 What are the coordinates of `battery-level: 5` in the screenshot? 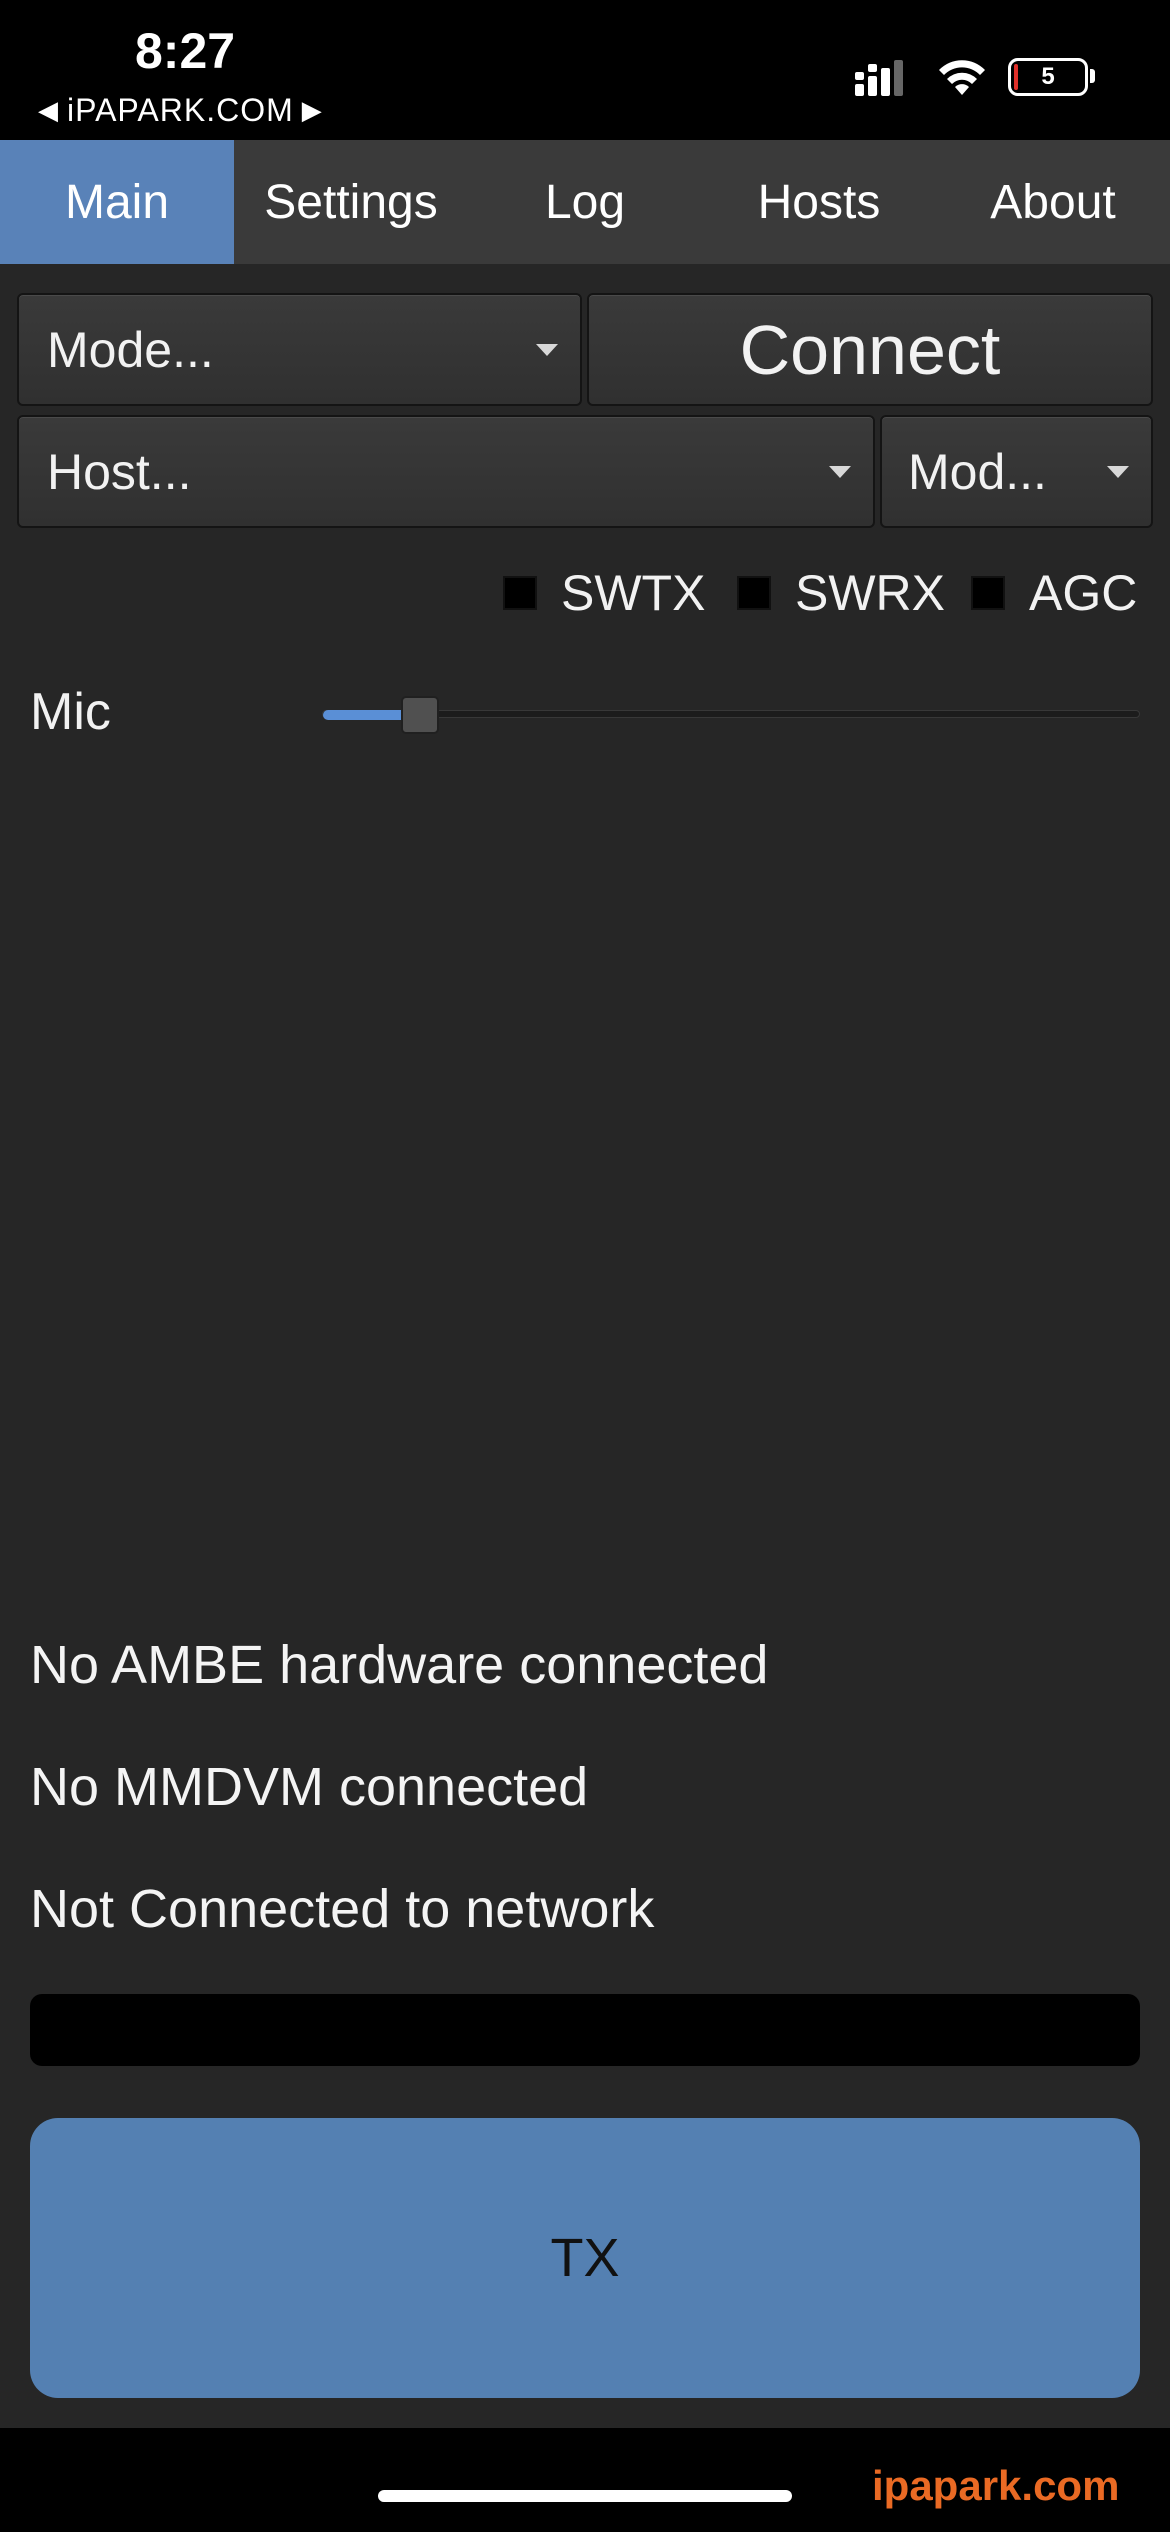 It's located at (1048, 76).